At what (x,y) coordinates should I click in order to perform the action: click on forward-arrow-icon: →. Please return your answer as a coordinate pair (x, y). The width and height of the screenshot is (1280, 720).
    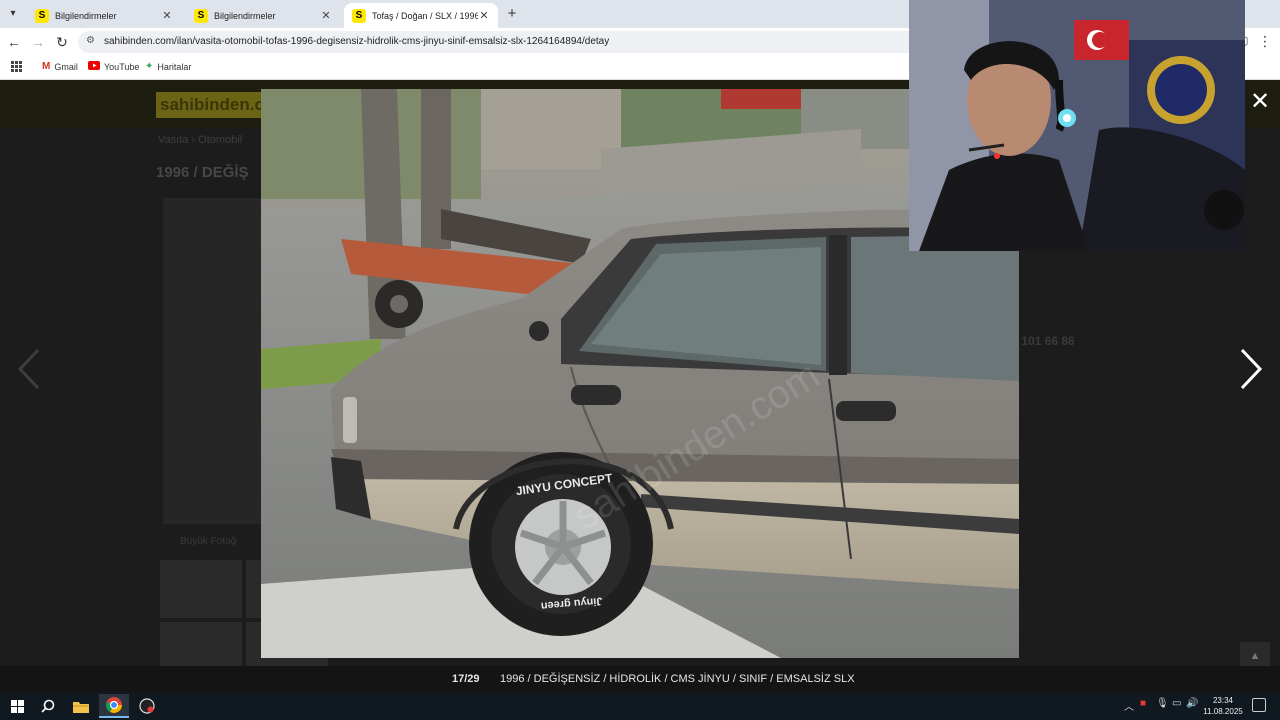
    Looking at the image, I should click on (38, 42).